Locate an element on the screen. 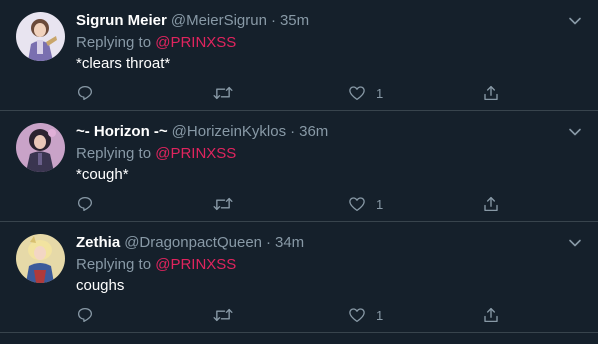 This screenshot has width=598, height=344. display-name: Zethia is located at coordinates (98, 242).